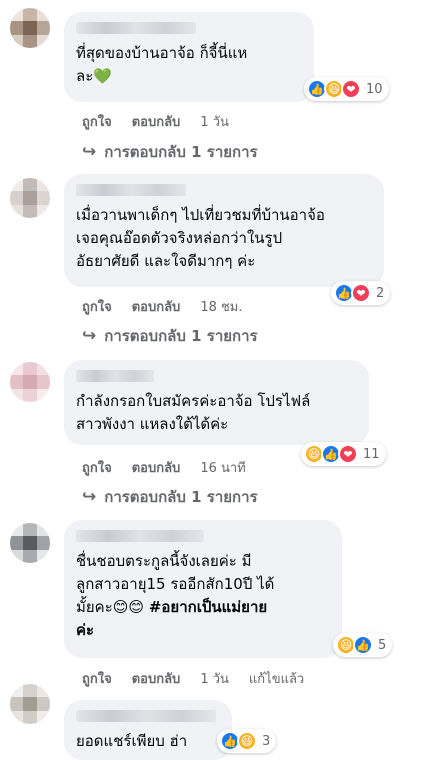  I want to click on comment-text: ที่สุดของบ้านอาจ้อ ก็จี้นี่แห ละ💚, so click(162, 64).